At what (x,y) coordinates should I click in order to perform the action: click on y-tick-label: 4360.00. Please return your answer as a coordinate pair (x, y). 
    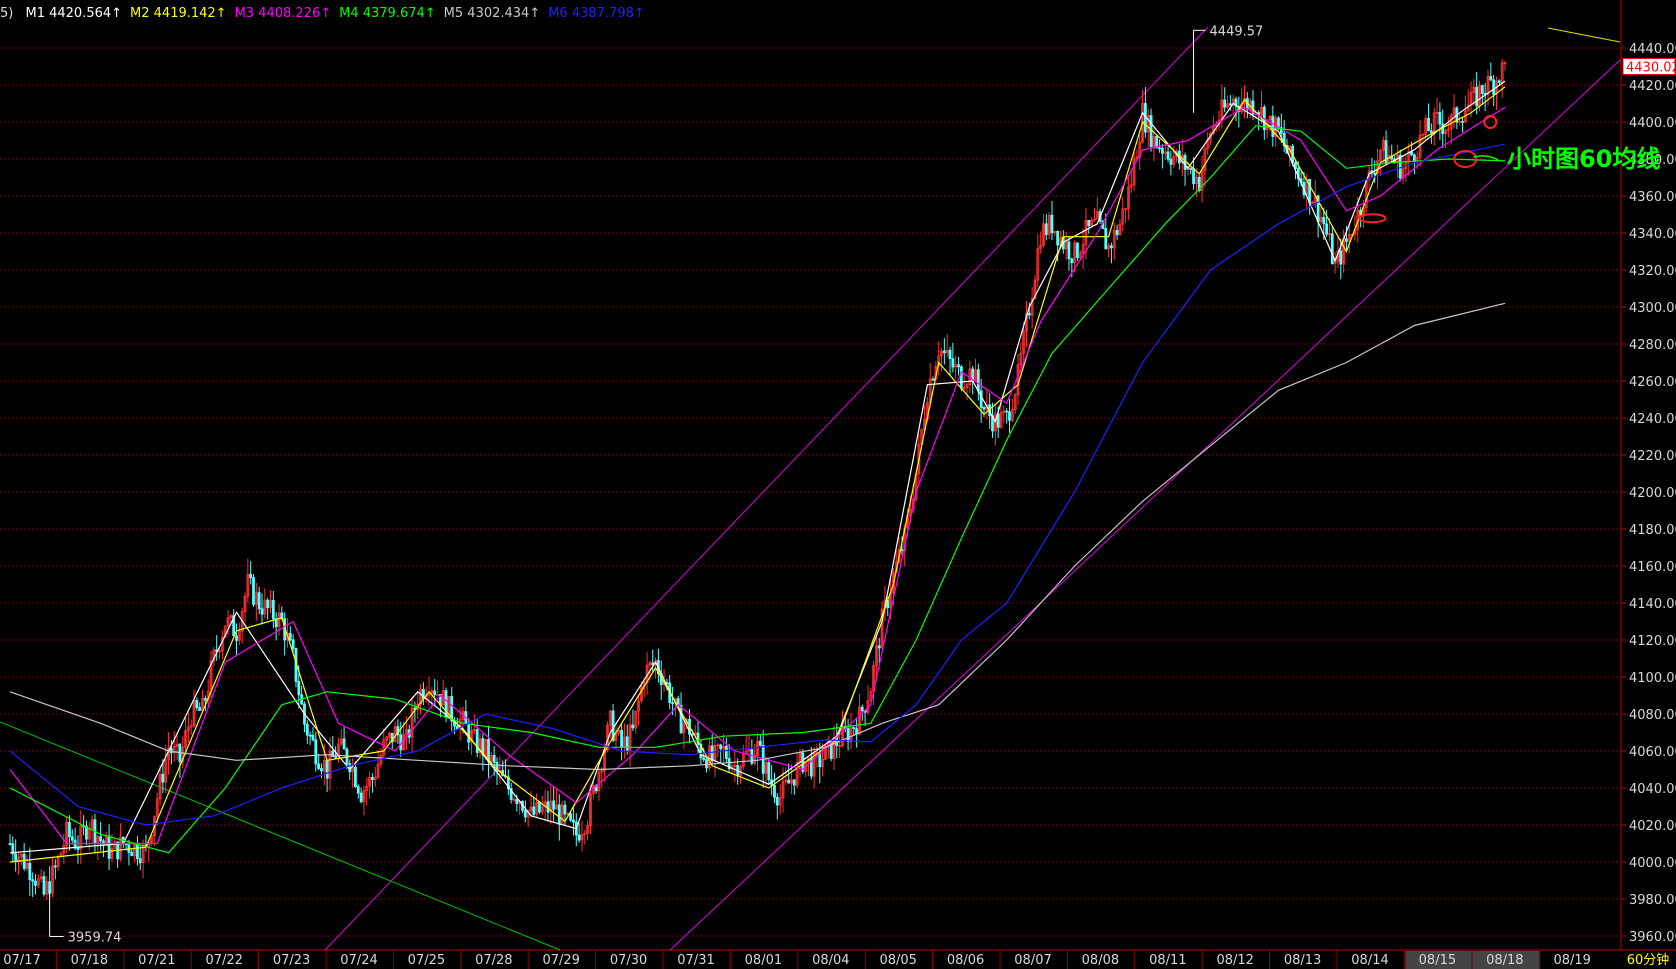
    Looking at the image, I should click on (1652, 197).